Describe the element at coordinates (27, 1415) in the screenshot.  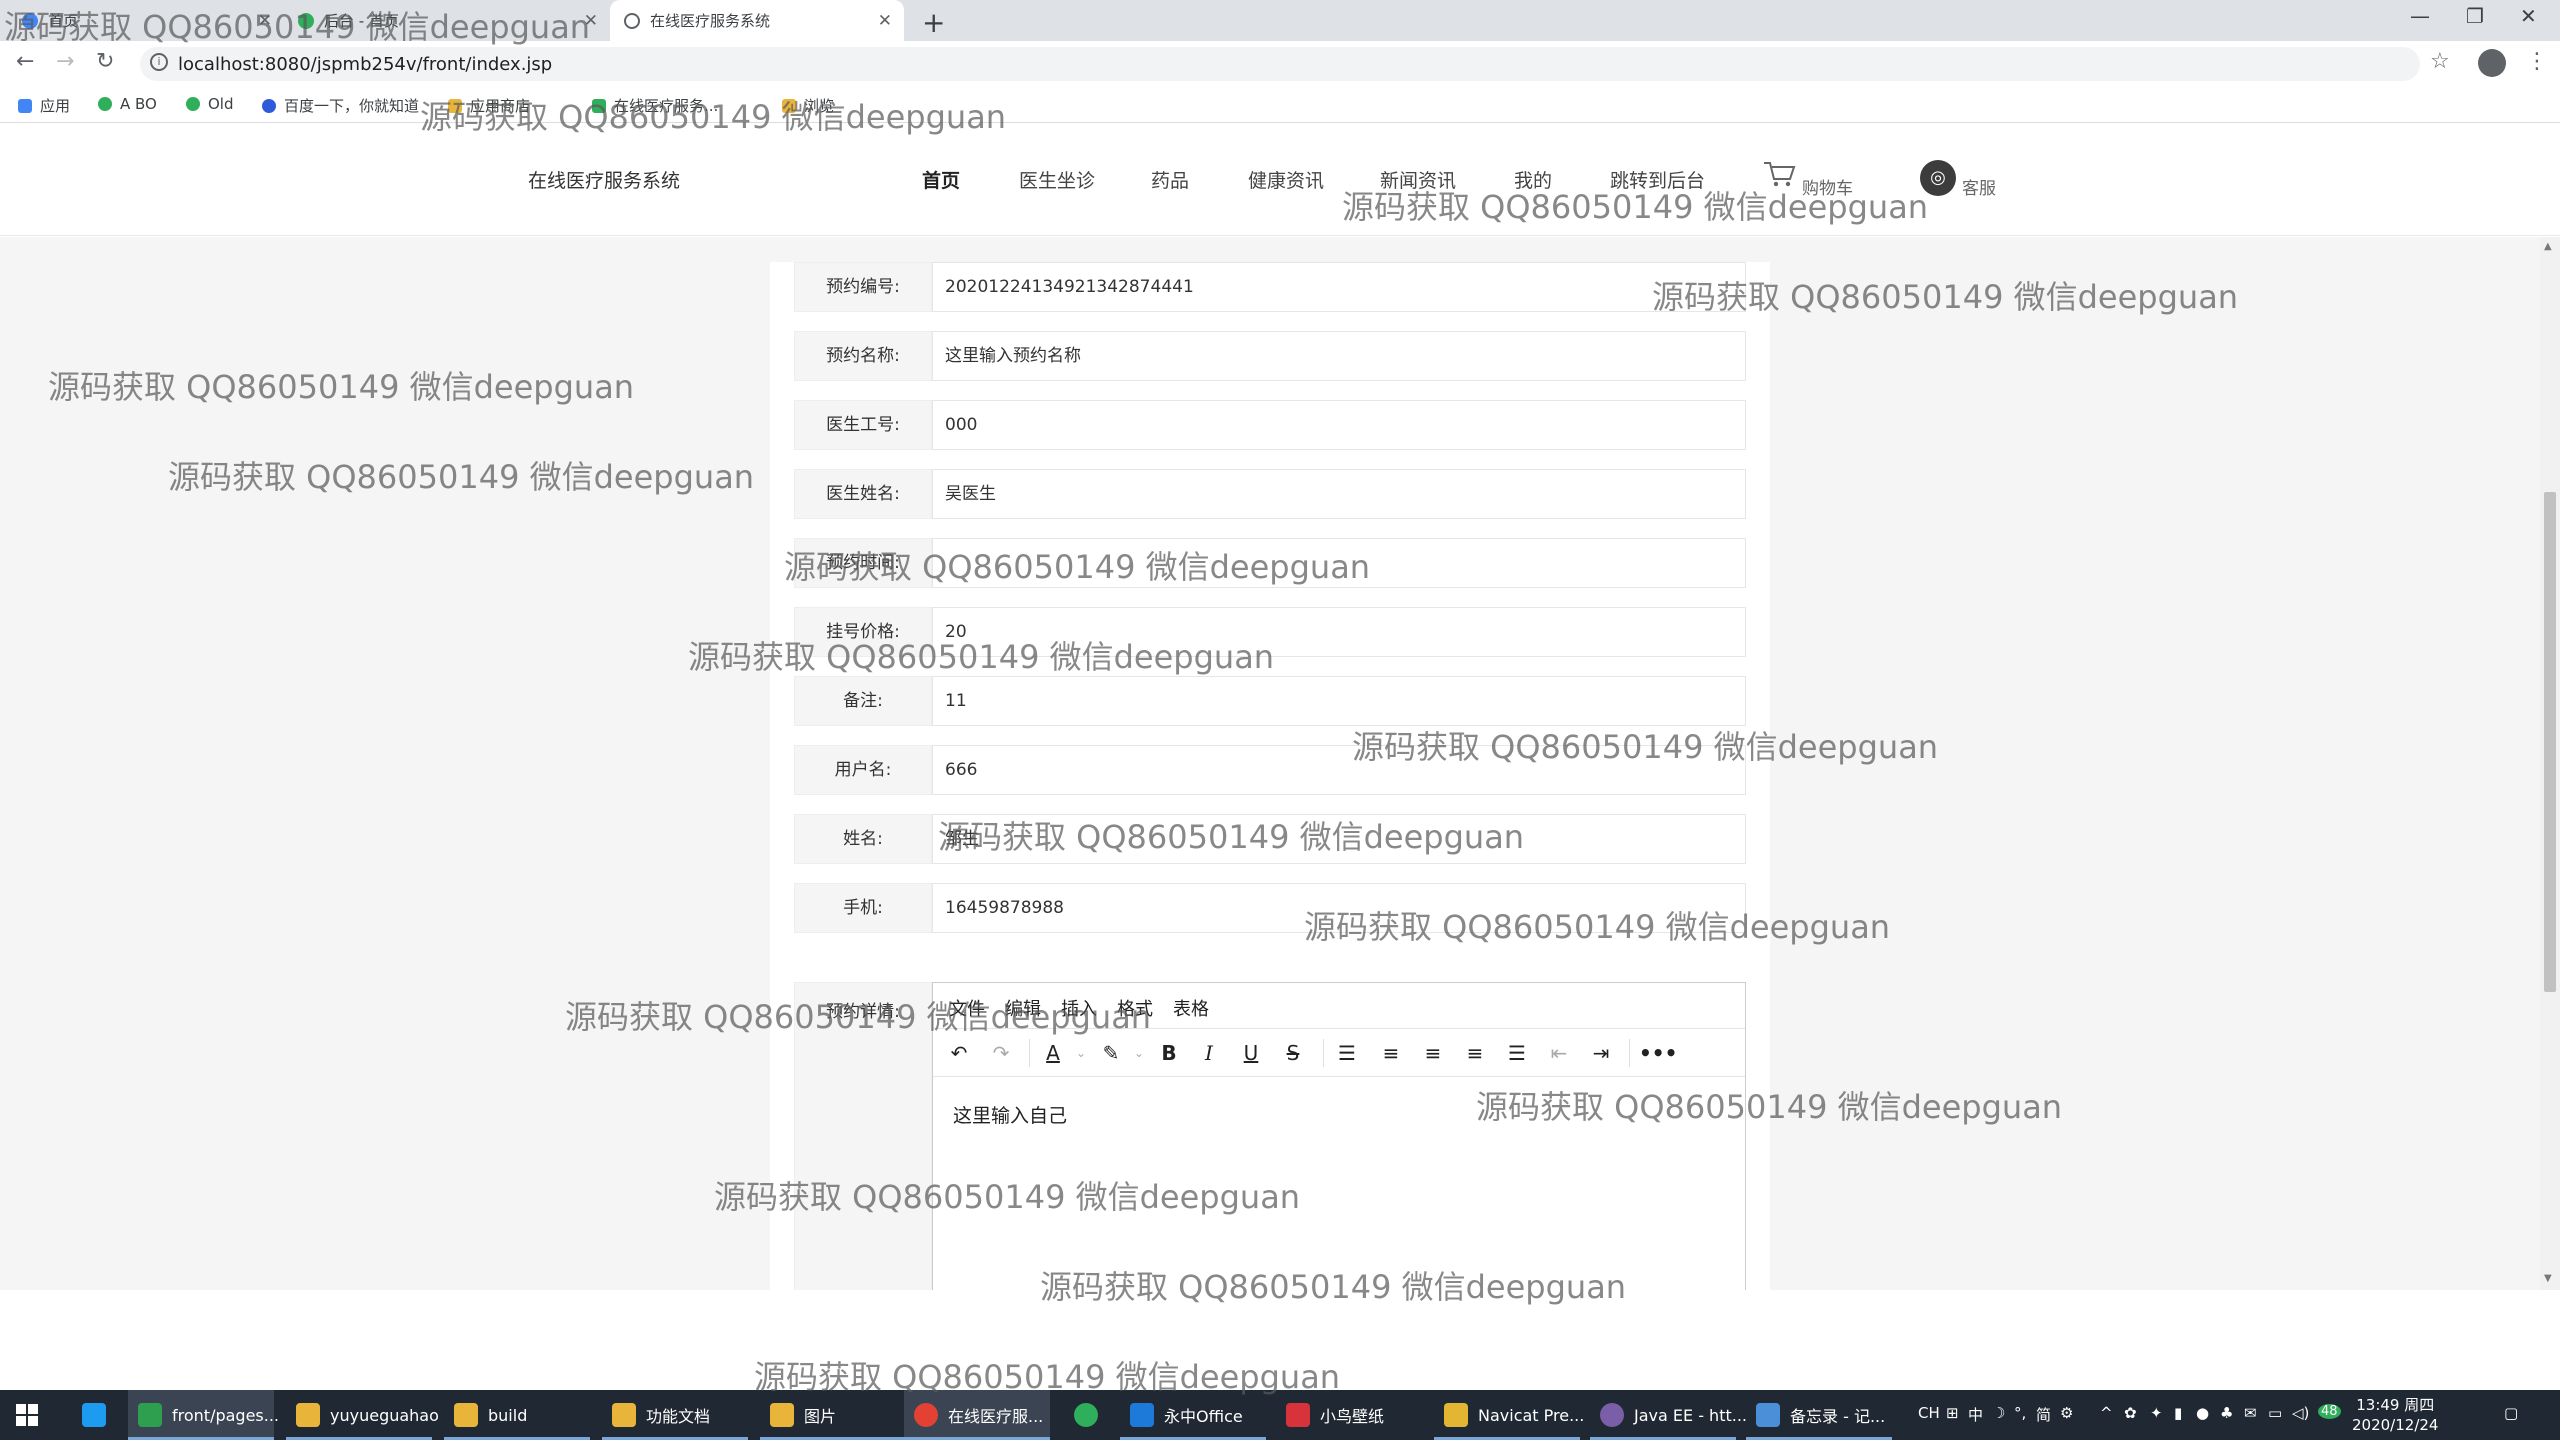
I see `windows-start-icon` at that location.